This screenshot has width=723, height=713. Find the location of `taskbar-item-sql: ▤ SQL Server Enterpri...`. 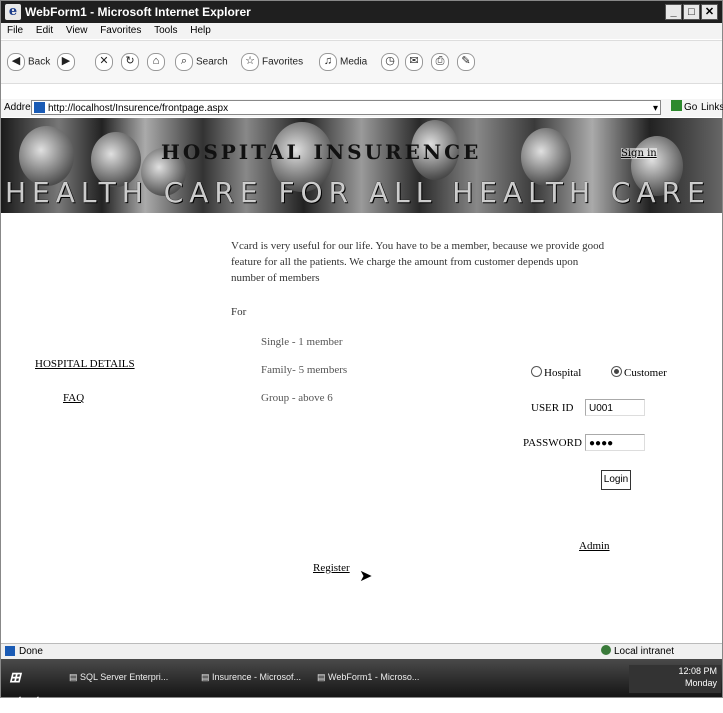

taskbar-item-sql: ▤ SQL Server Enterpri... is located at coordinates (118, 677).